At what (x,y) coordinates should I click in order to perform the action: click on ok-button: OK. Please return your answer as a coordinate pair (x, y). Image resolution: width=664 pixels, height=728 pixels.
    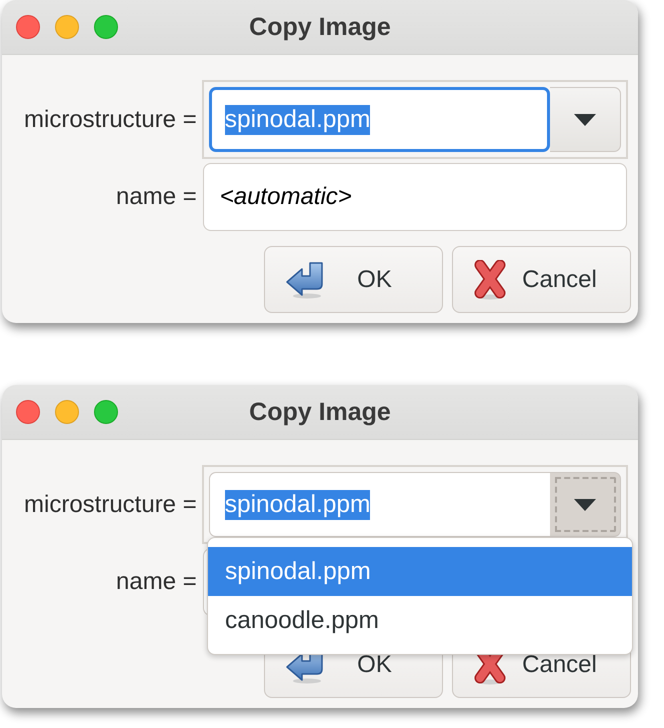
    Looking at the image, I should click on (353, 279).